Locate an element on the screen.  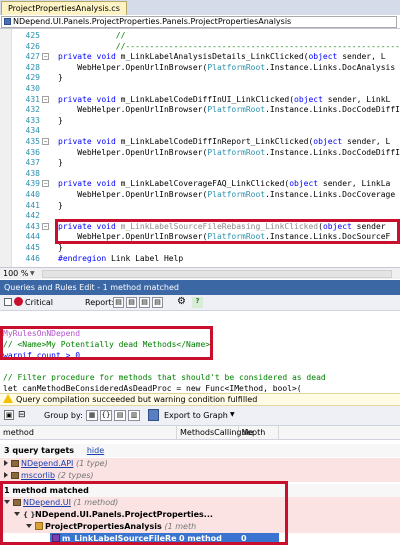
code-text: #endregion Link Label Help is located at coordinates (121, 258).